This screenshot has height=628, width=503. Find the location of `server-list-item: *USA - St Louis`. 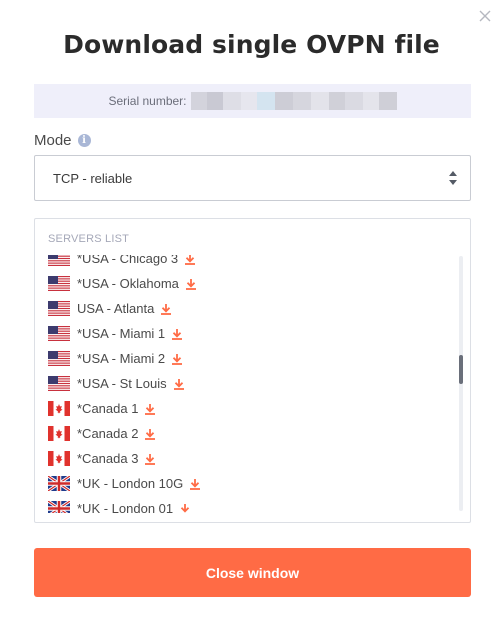

server-list-item: *USA - St Louis is located at coordinates (116, 383).